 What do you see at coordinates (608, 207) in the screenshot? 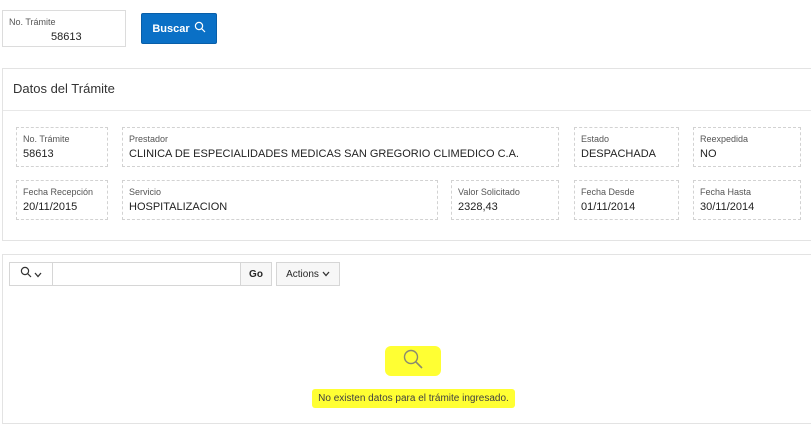
I see `field-value: 01/11/2014` at bounding box center [608, 207].